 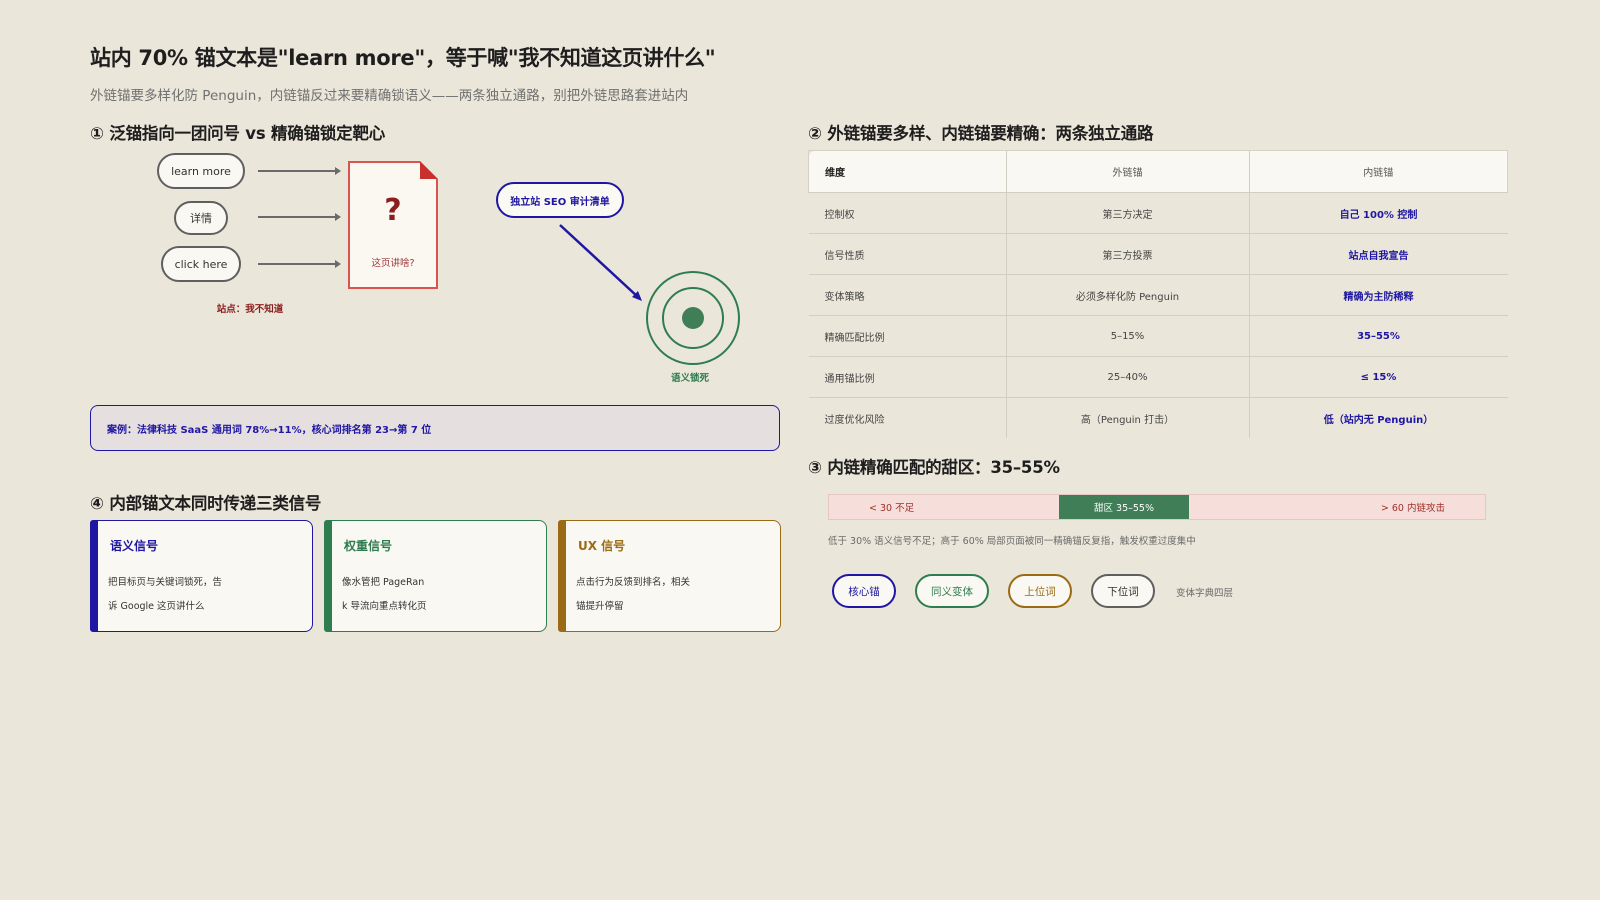 I want to click on table-cell-dimension: 精确匹配比例, so click(x=907, y=336).